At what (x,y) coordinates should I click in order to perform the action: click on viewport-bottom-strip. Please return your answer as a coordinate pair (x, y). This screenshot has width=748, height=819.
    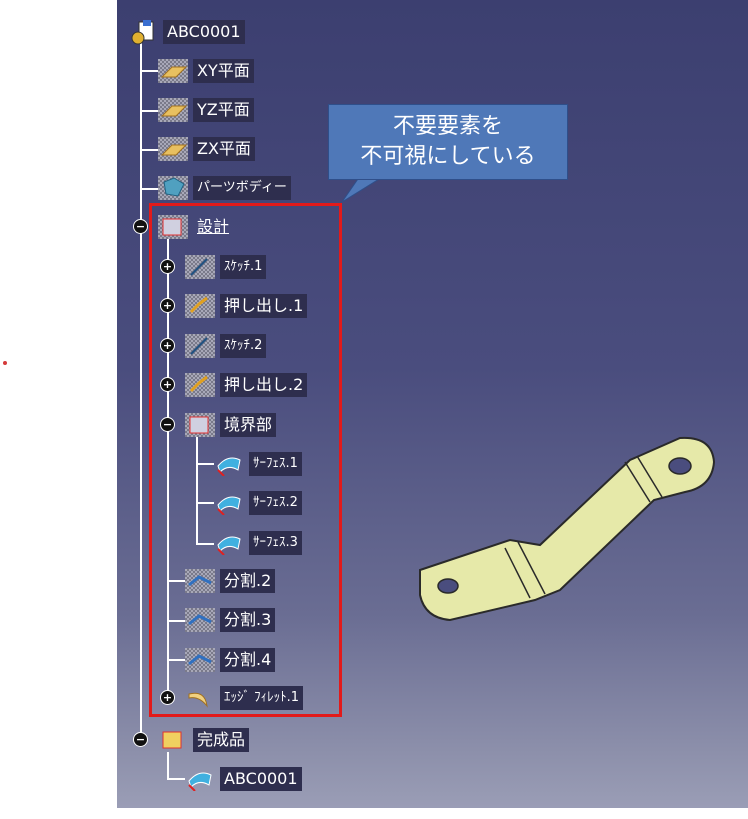
    Looking at the image, I should click on (432, 813).